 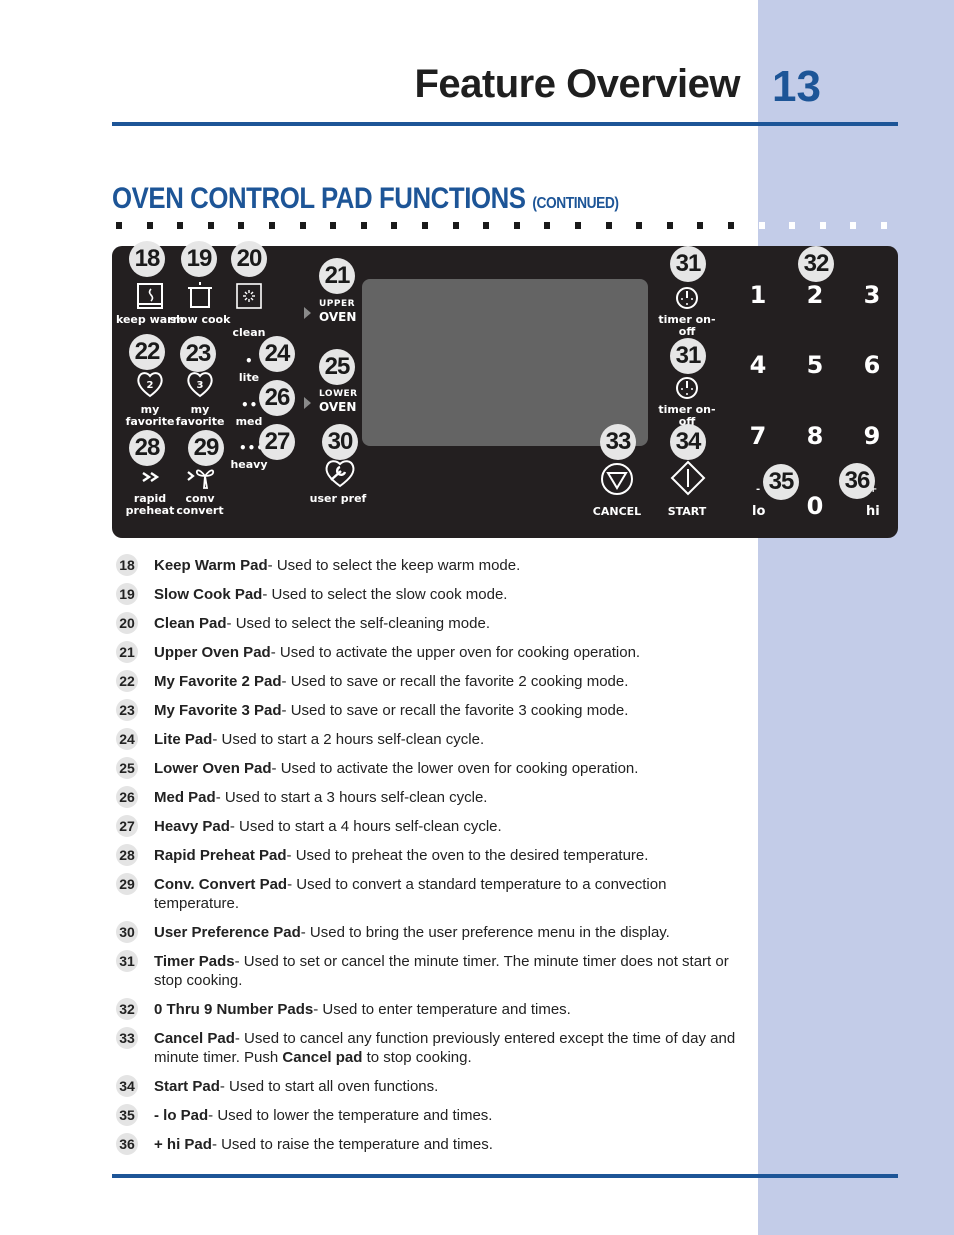 I want to click on keypad-8: 8, so click(x=815, y=436).